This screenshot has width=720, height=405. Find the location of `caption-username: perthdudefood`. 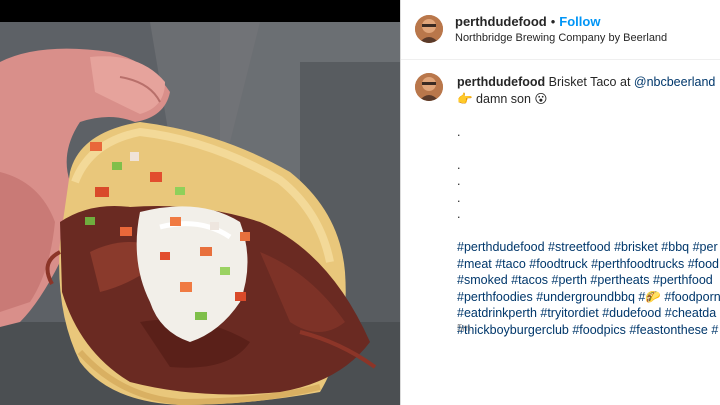

caption-username: perthdudefood is located at coordinates (501, 82).